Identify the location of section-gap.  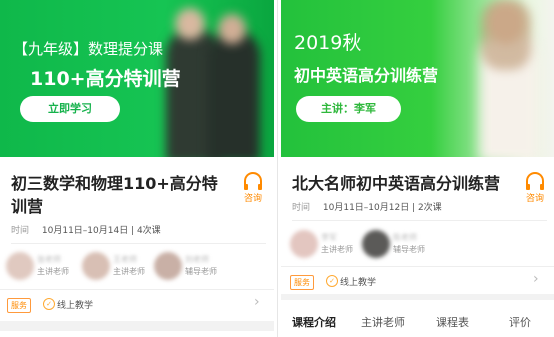
(137, 326).